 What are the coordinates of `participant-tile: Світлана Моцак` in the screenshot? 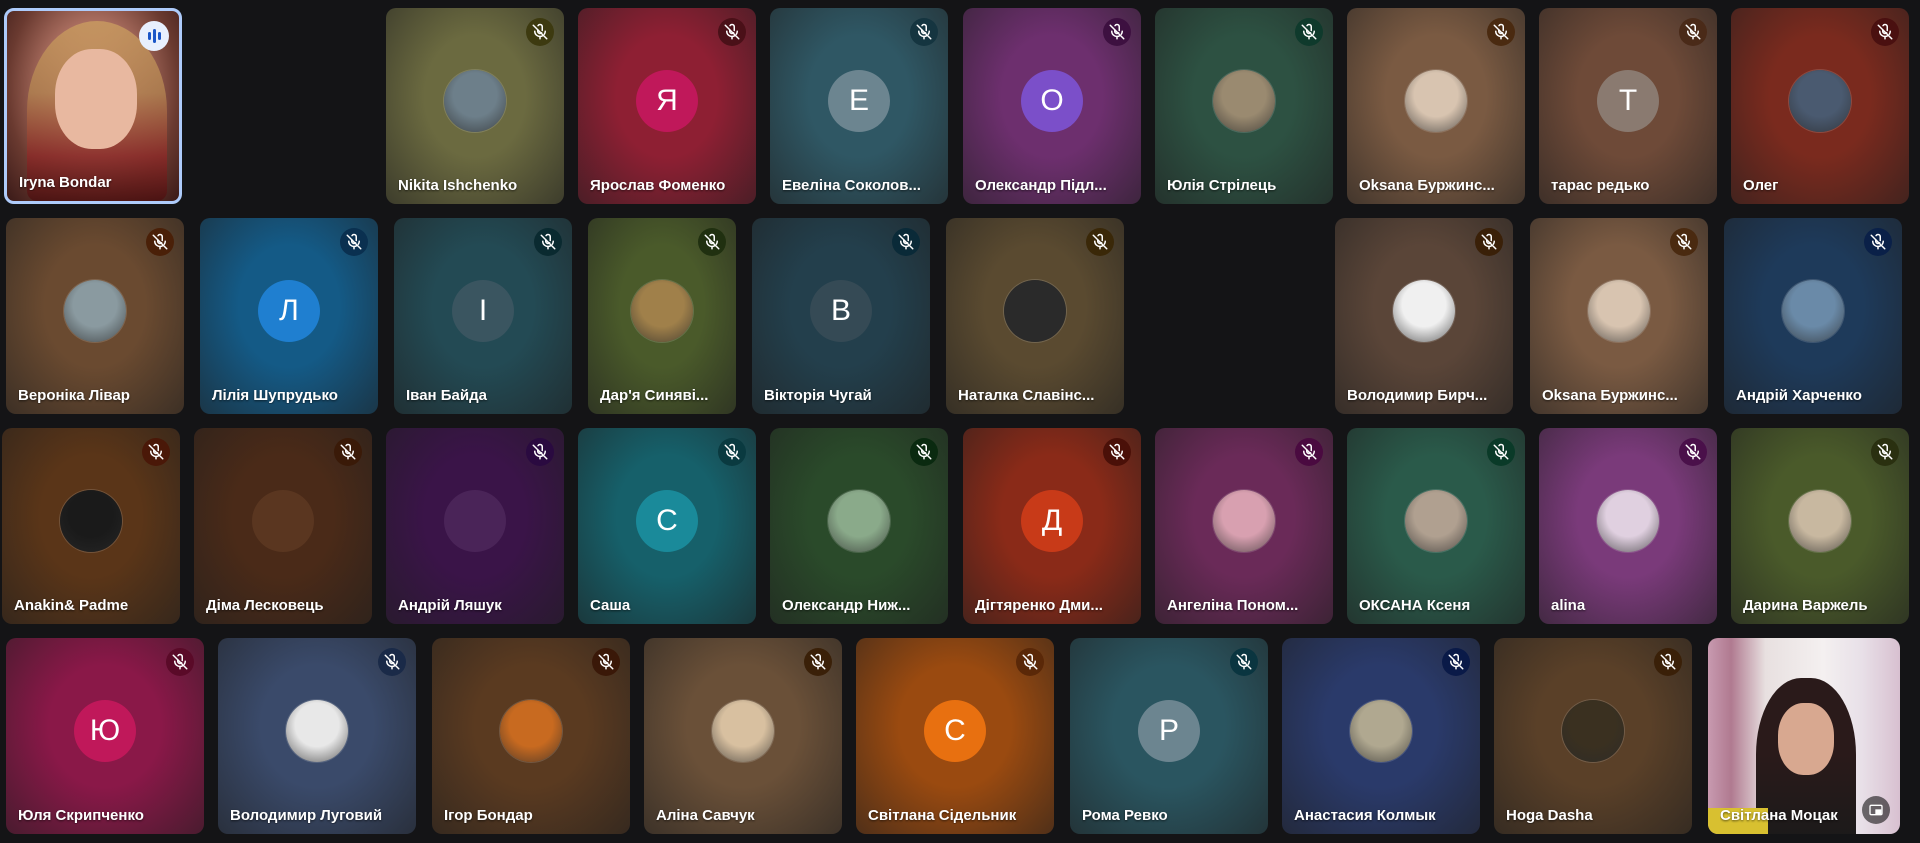 It's located at (1804, 736).